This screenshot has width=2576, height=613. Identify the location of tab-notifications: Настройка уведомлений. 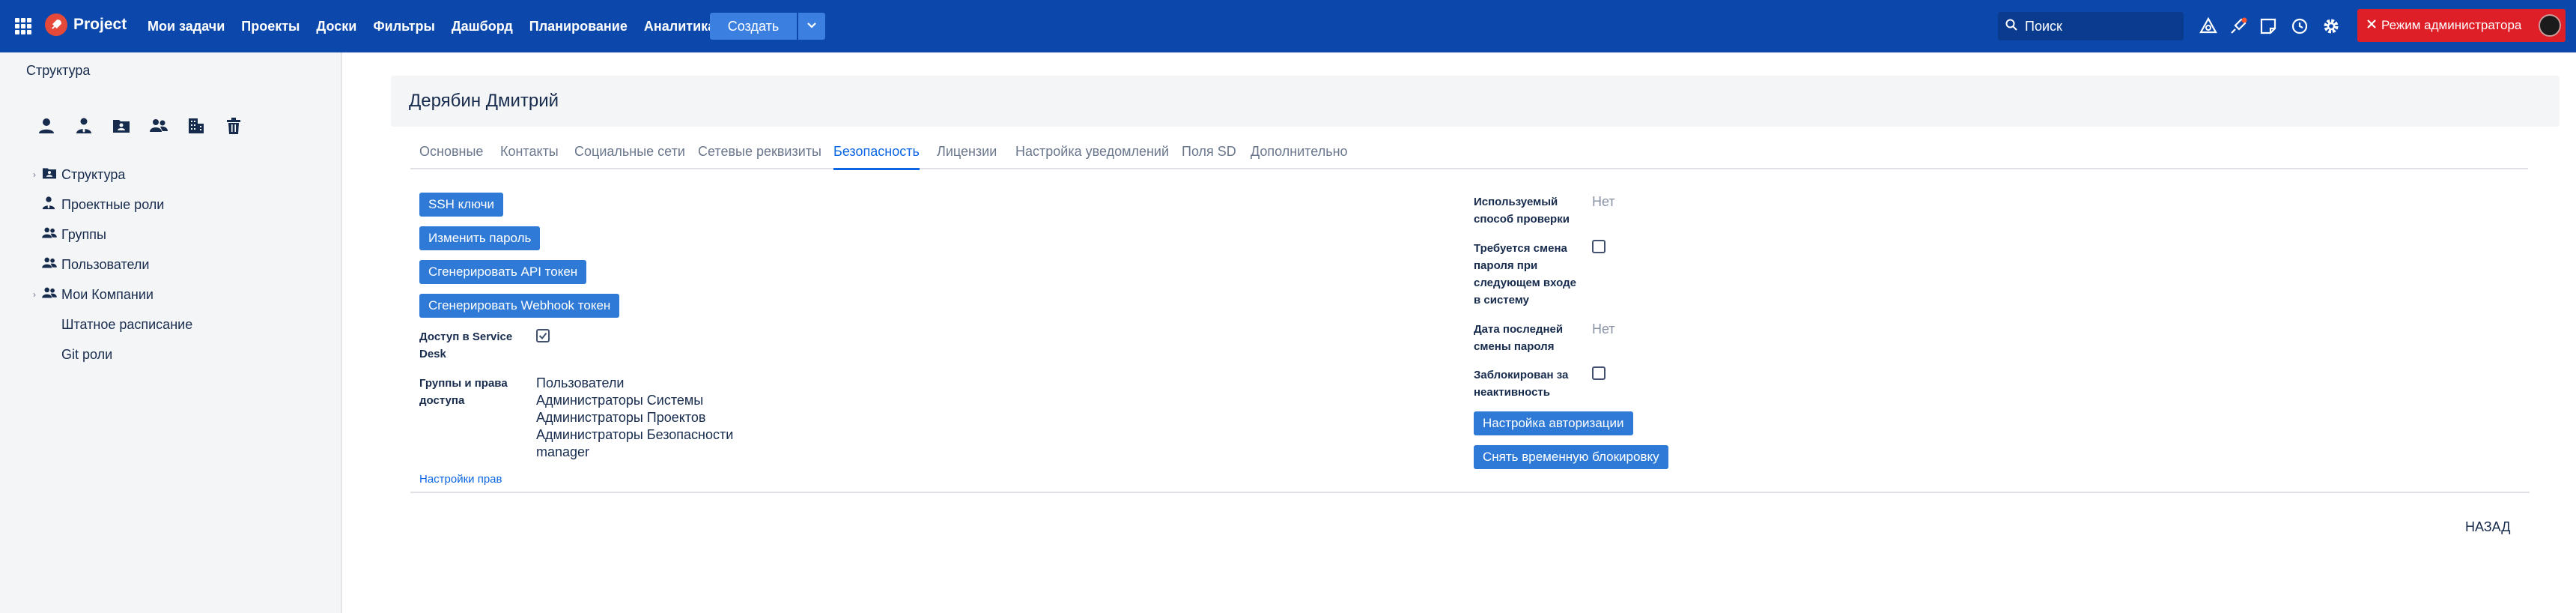
(1092, 152).